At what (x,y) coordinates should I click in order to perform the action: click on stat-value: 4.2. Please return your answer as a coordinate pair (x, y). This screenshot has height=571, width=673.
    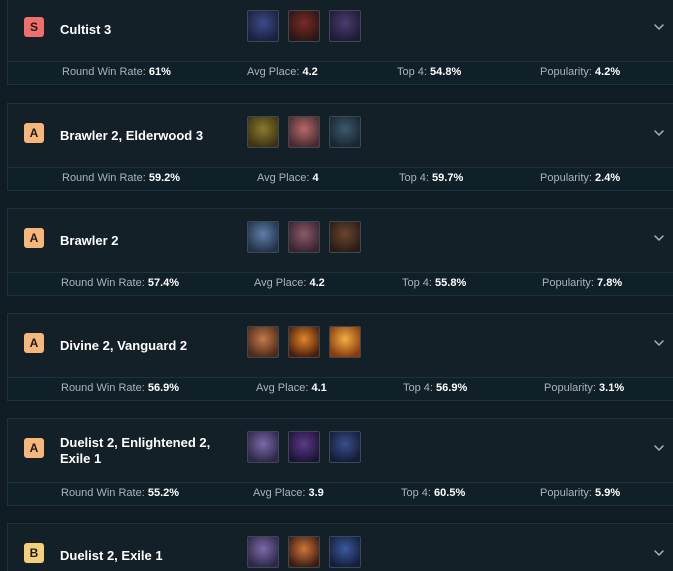
    Looking at the image, I should click on (310, 72).